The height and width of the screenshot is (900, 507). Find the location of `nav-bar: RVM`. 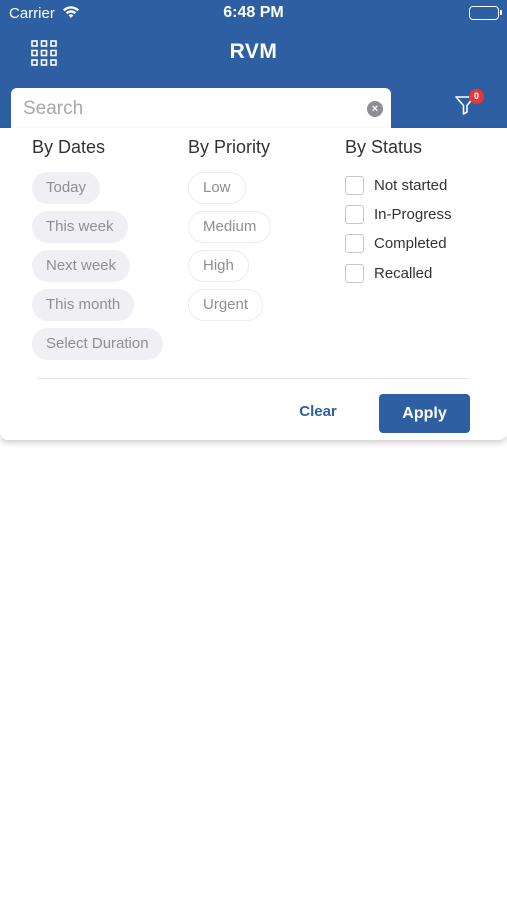

nav-bar: RVM is located at coordinates (253, 54).